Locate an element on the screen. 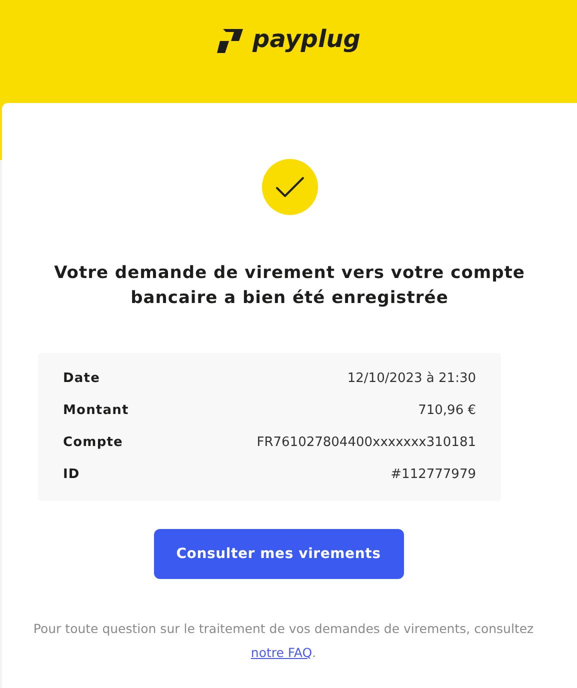 This screenshot has height=688, width=577. detail-label: Date is located at coordinates (81, 379).